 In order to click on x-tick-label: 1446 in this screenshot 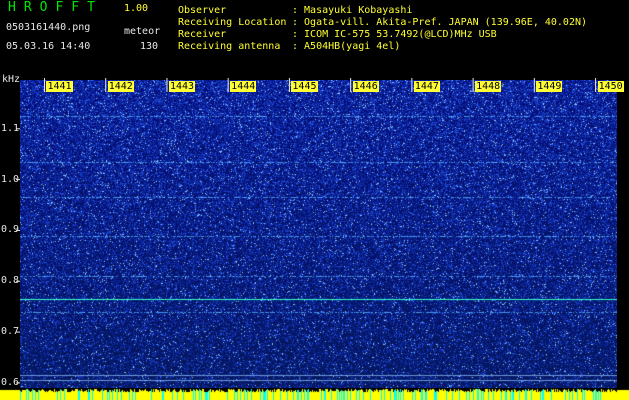, I will do `click(365, 86)`.